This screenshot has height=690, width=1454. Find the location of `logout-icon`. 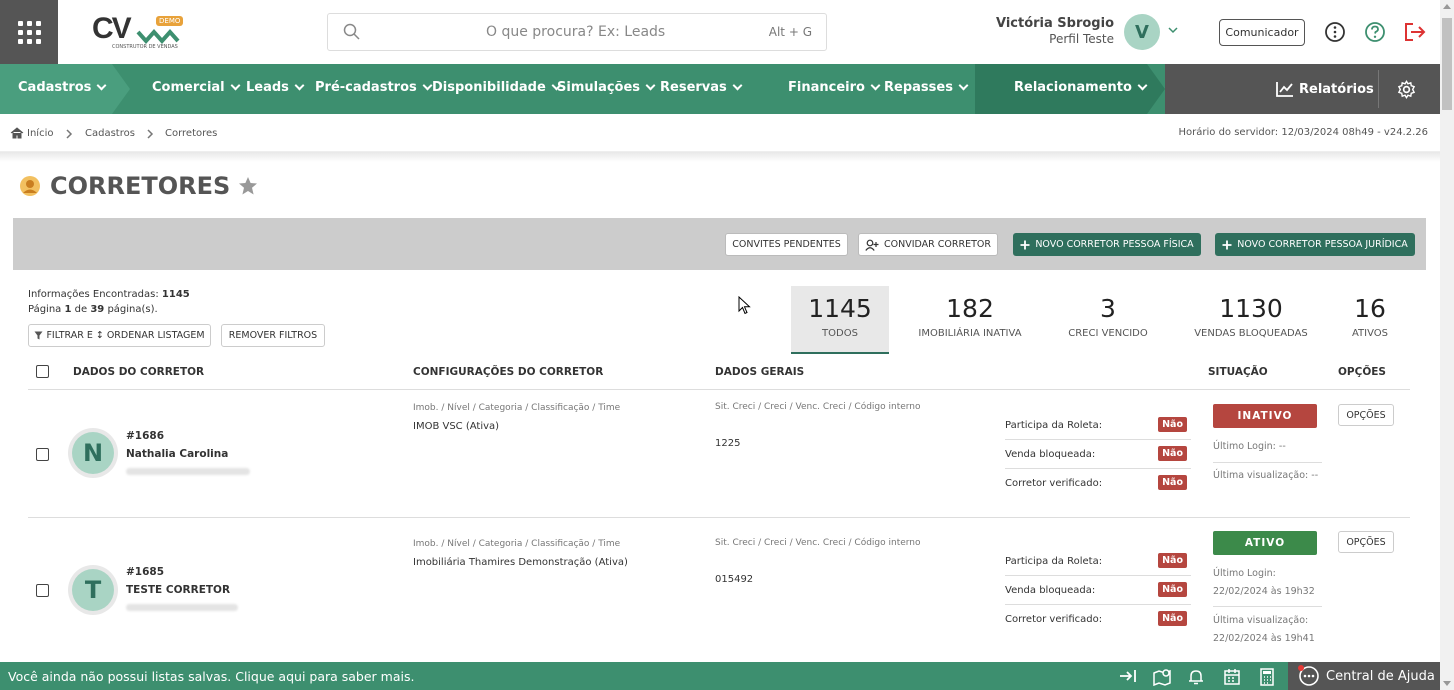

logout-icon is located at coordinates (1415, 32).